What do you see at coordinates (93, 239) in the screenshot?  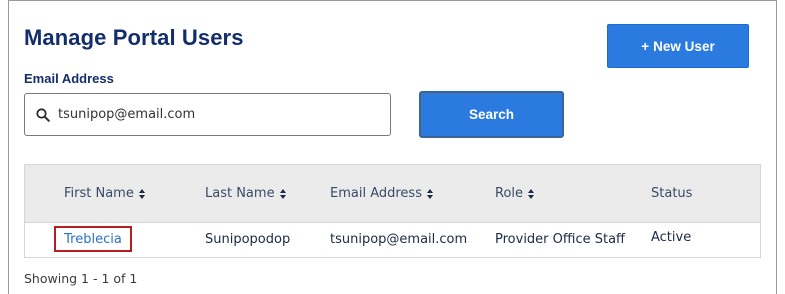 I see `first-name-link: Treblecia` at bounding box center [93, 239].